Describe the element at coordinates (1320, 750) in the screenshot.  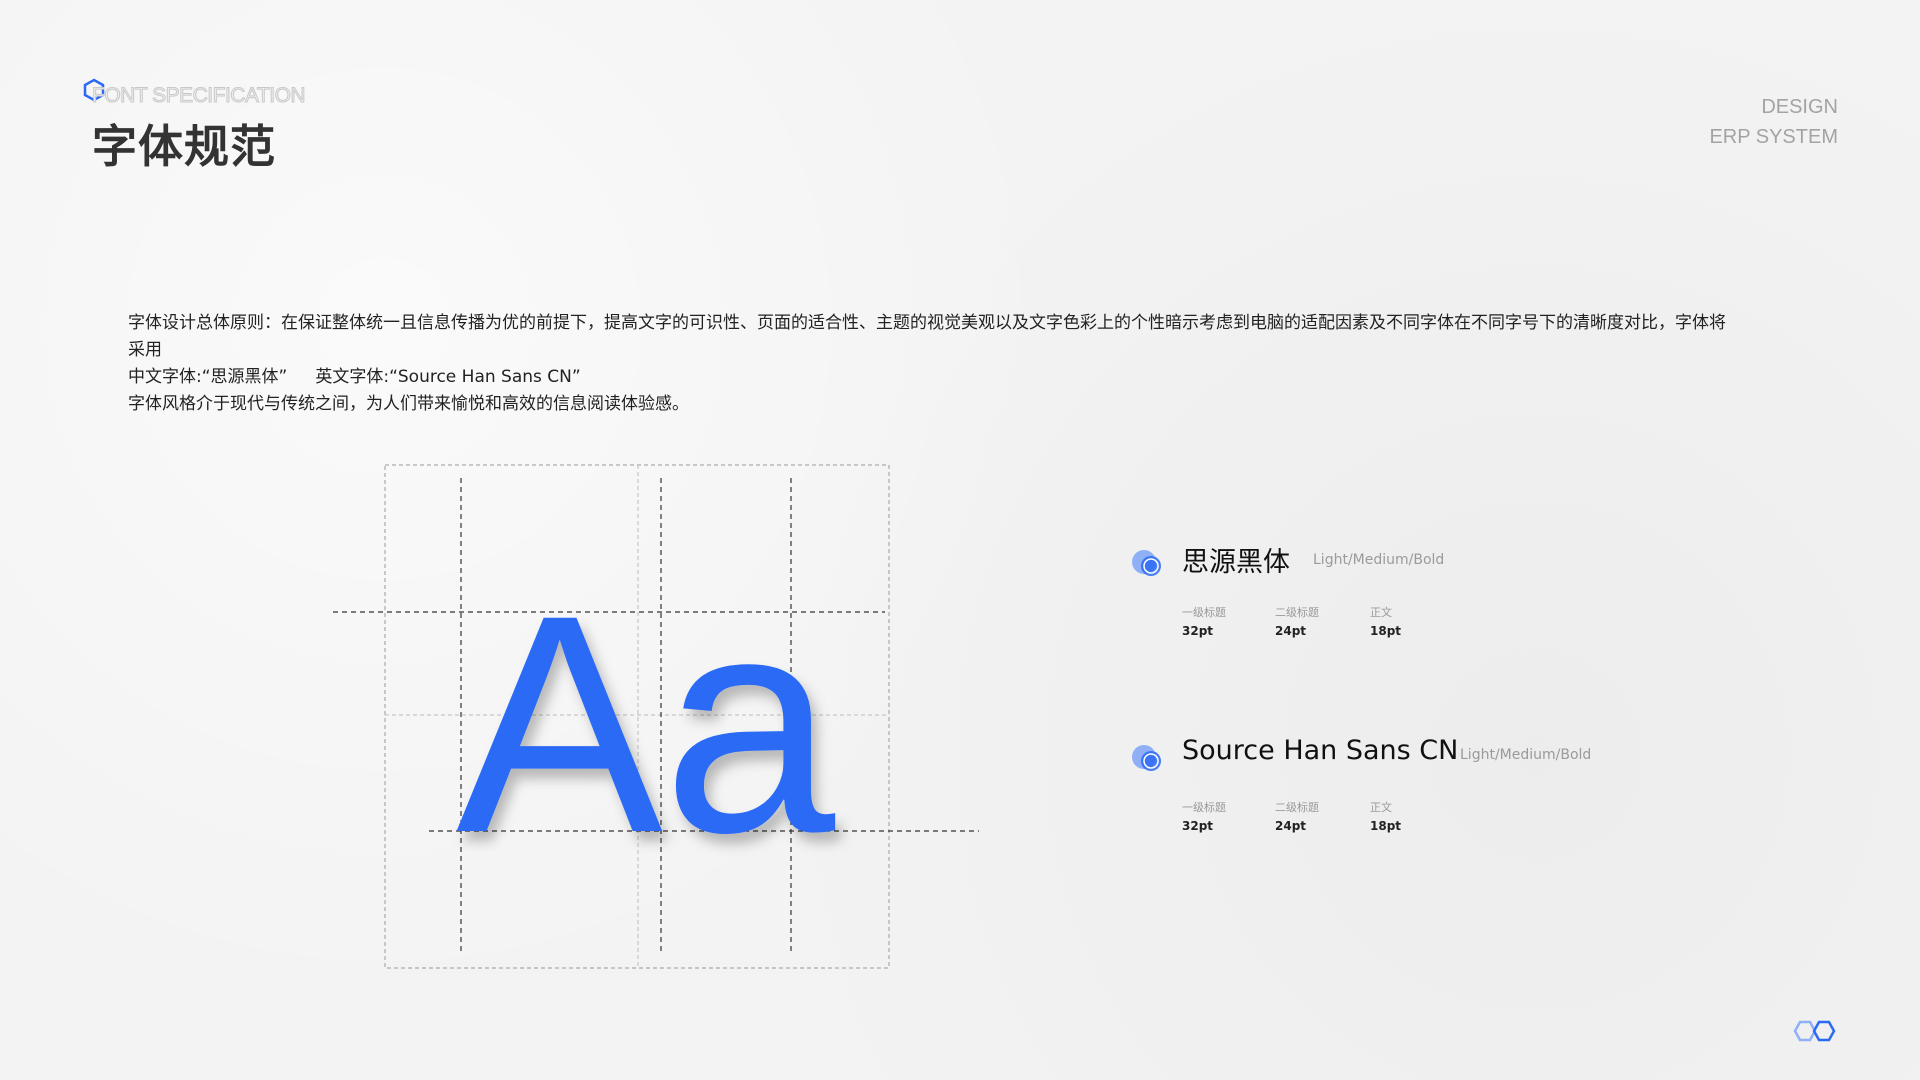
I see `font-name: Source Han Sans CN` at that location.